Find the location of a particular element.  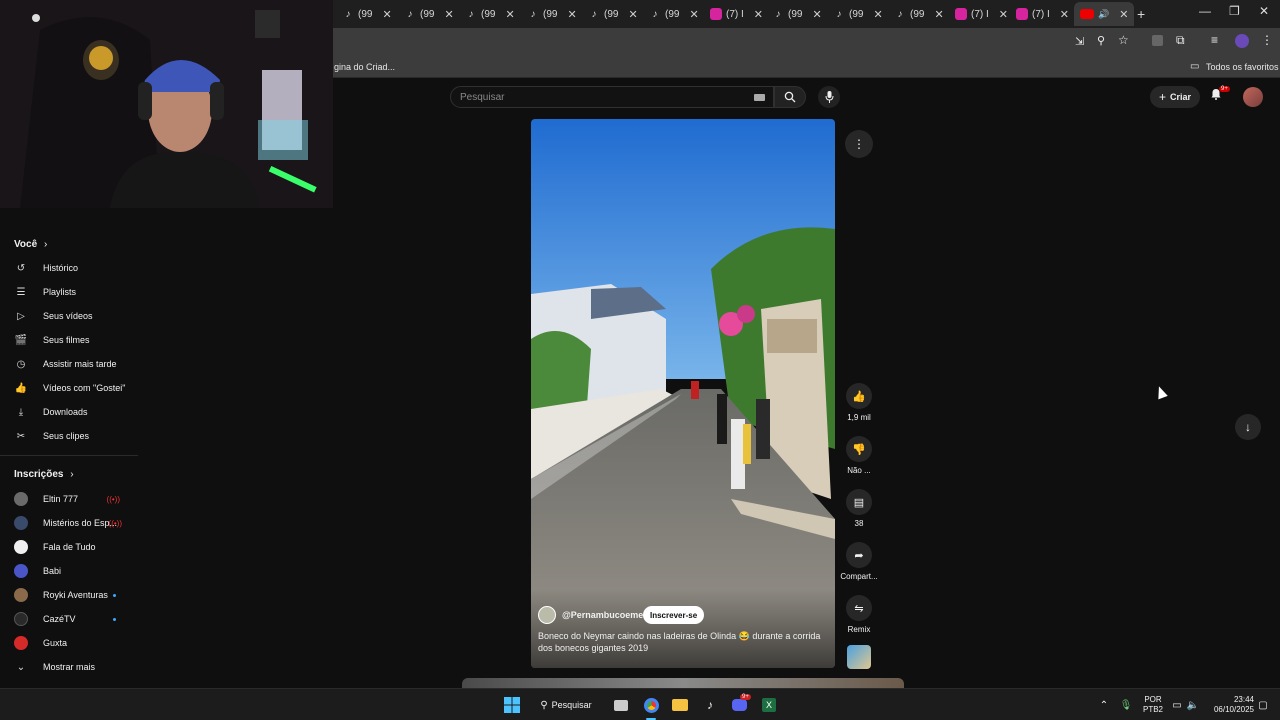

sidebar-sub-item: Fala de Tudo is located at coordinates (74, 547).